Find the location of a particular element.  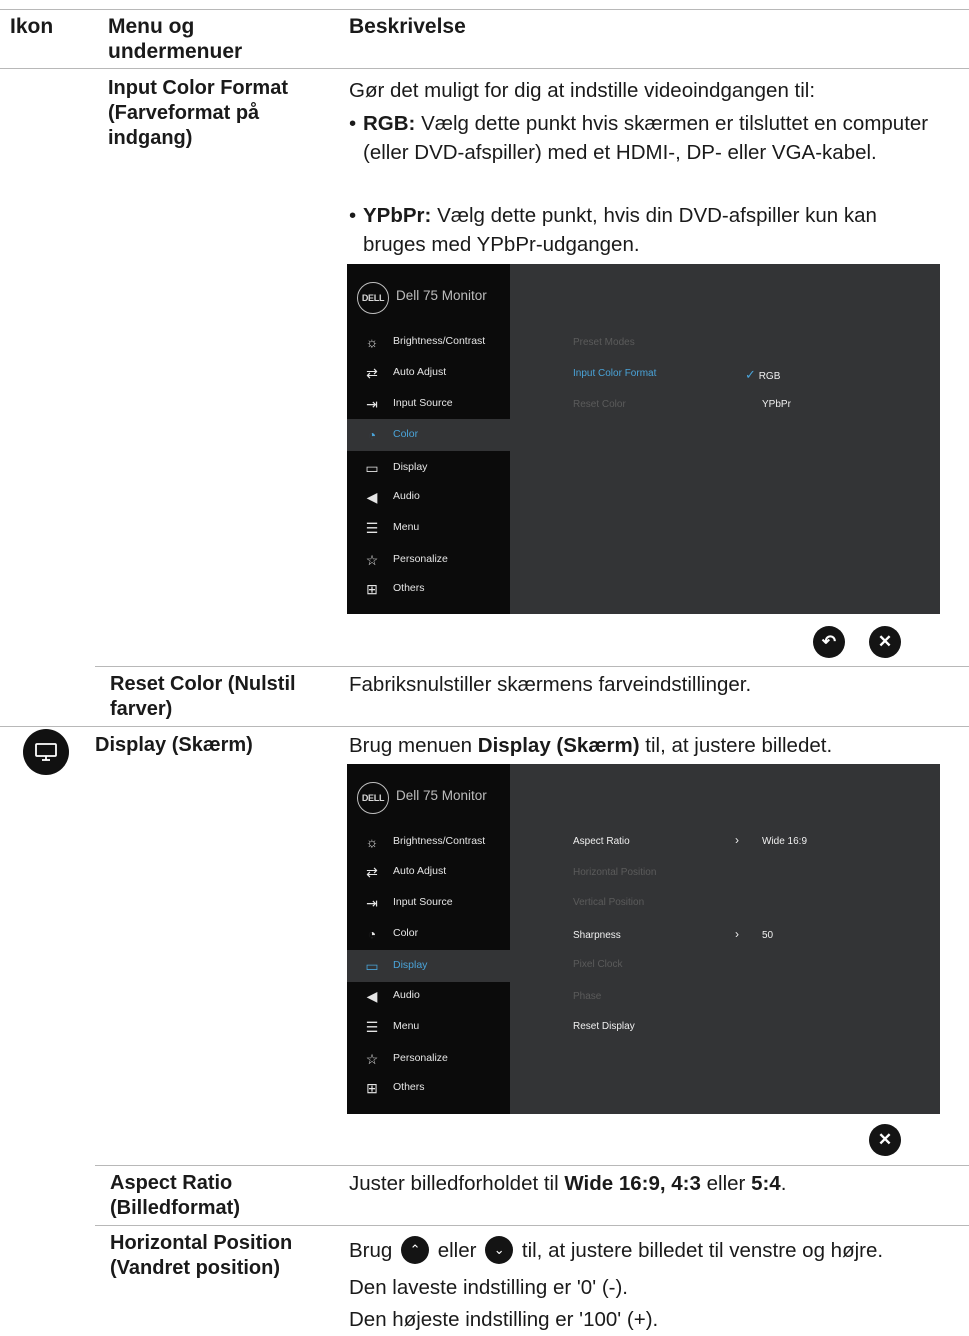

horizontal-position-title: Horizontal Position (Vandret position) is located at coordinates (201, 1255).